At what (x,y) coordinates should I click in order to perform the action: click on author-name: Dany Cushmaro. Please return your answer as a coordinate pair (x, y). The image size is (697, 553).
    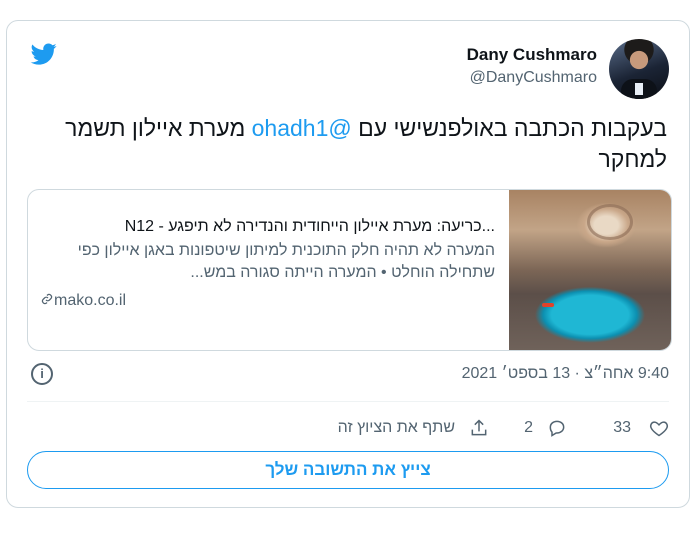
    Looking at the image, I should click on (532, 55).